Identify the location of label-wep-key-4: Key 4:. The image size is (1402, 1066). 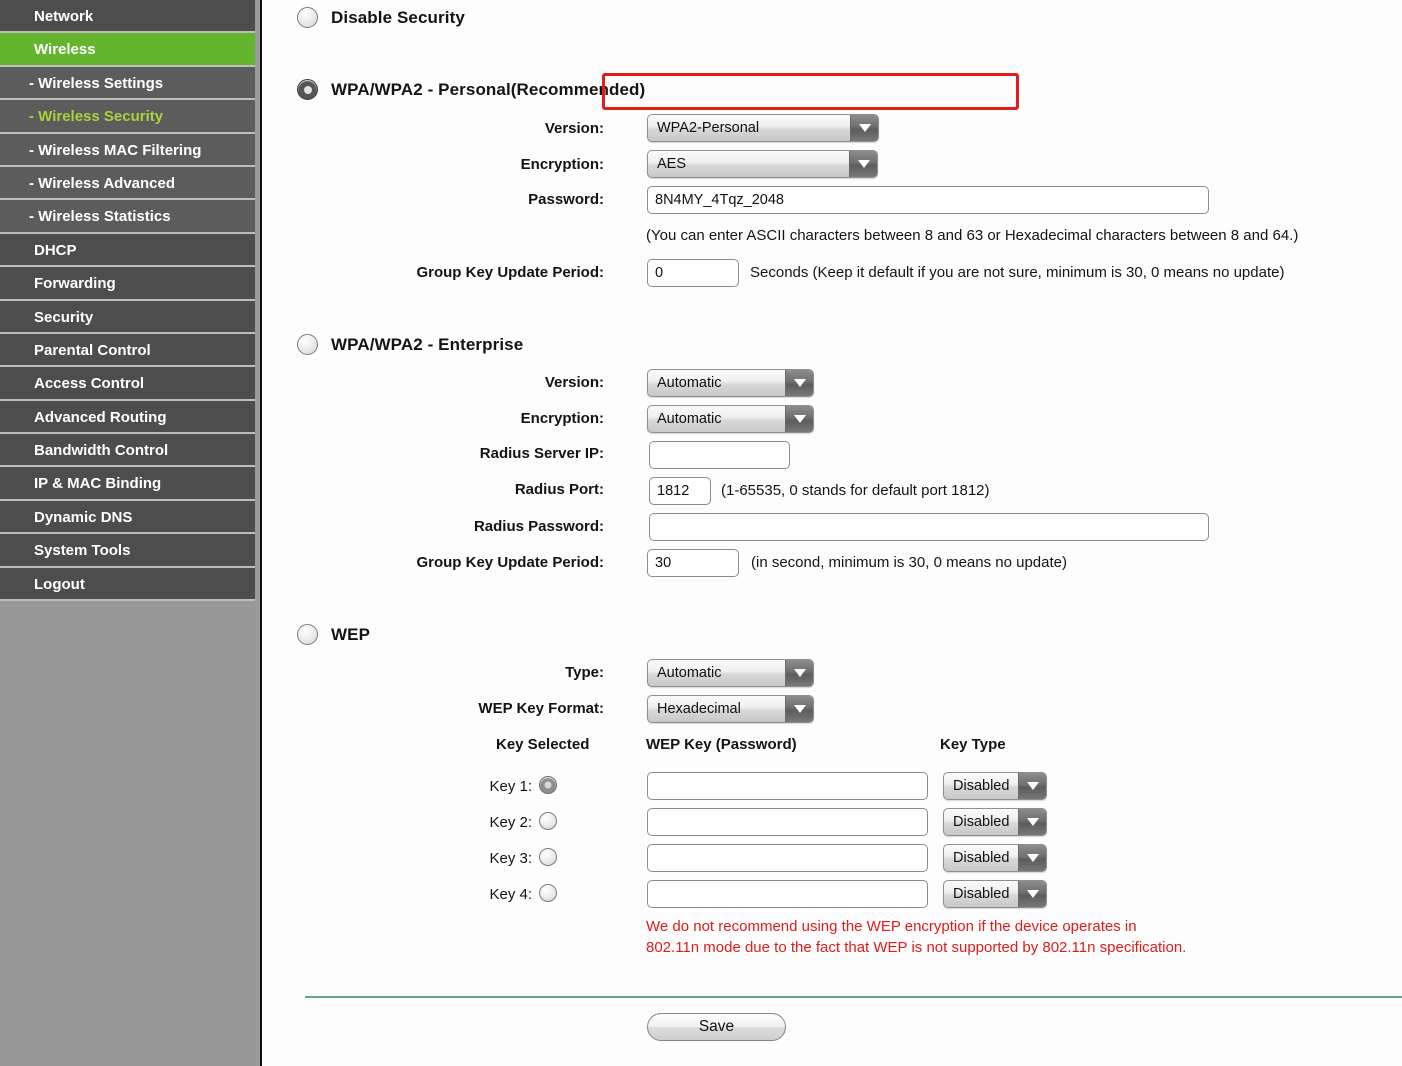
(510, 894).